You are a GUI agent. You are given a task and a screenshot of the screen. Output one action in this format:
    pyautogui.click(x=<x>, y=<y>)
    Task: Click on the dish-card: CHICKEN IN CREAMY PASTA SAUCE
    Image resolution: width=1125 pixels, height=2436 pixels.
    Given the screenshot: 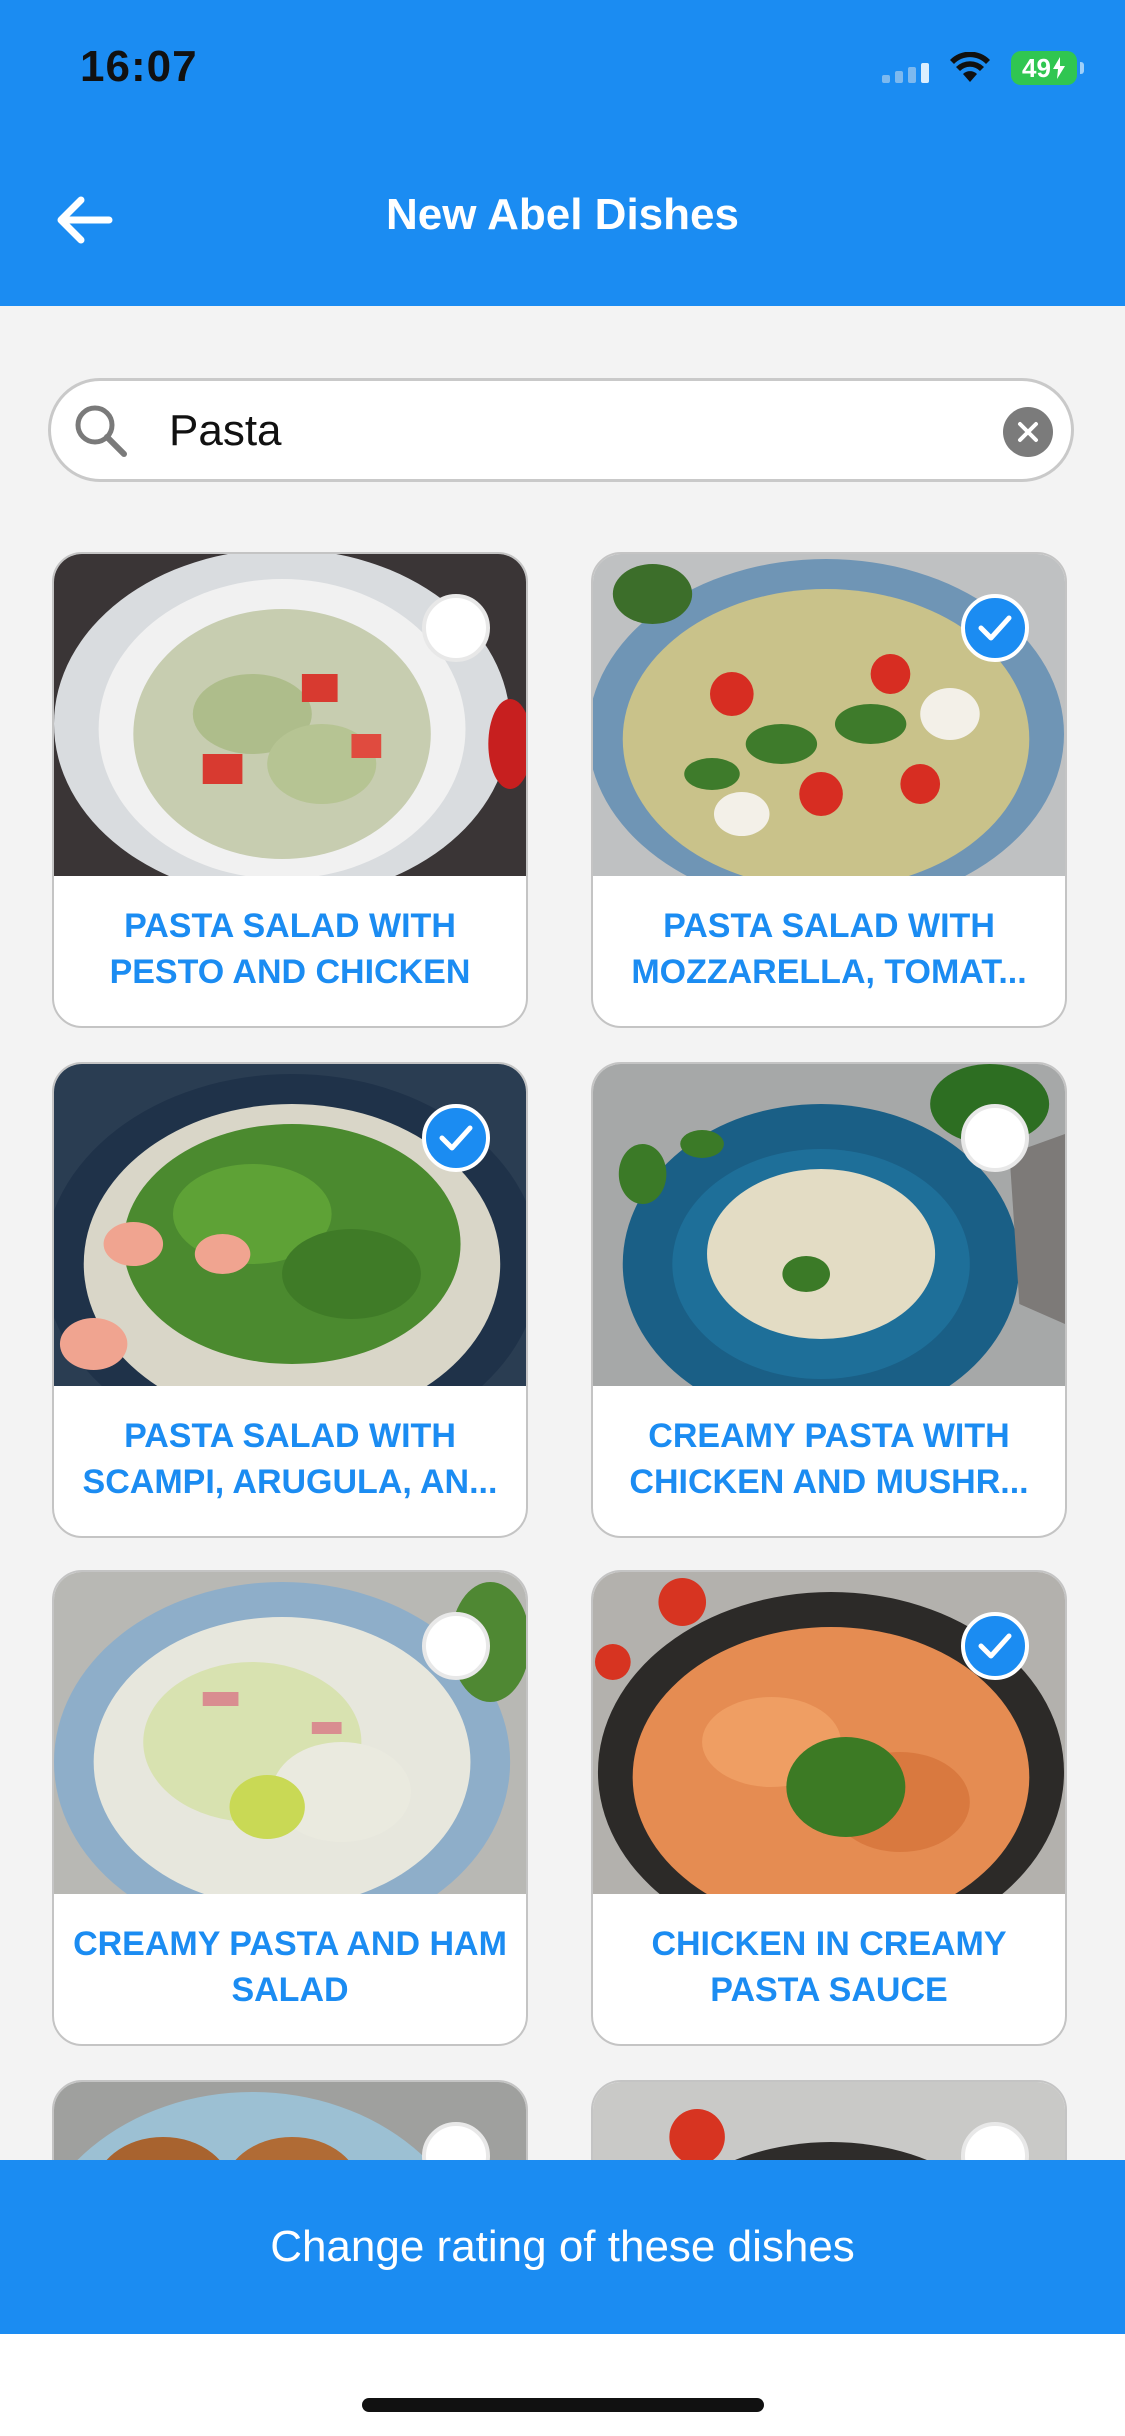 What is the action you would take?
    pyautogui.click(x=829, y=1808)
    